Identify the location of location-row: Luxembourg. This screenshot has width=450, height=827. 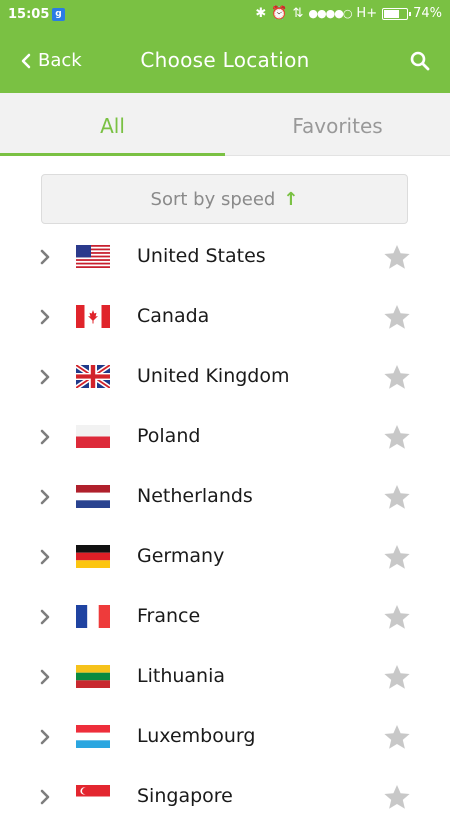
(225, 737).